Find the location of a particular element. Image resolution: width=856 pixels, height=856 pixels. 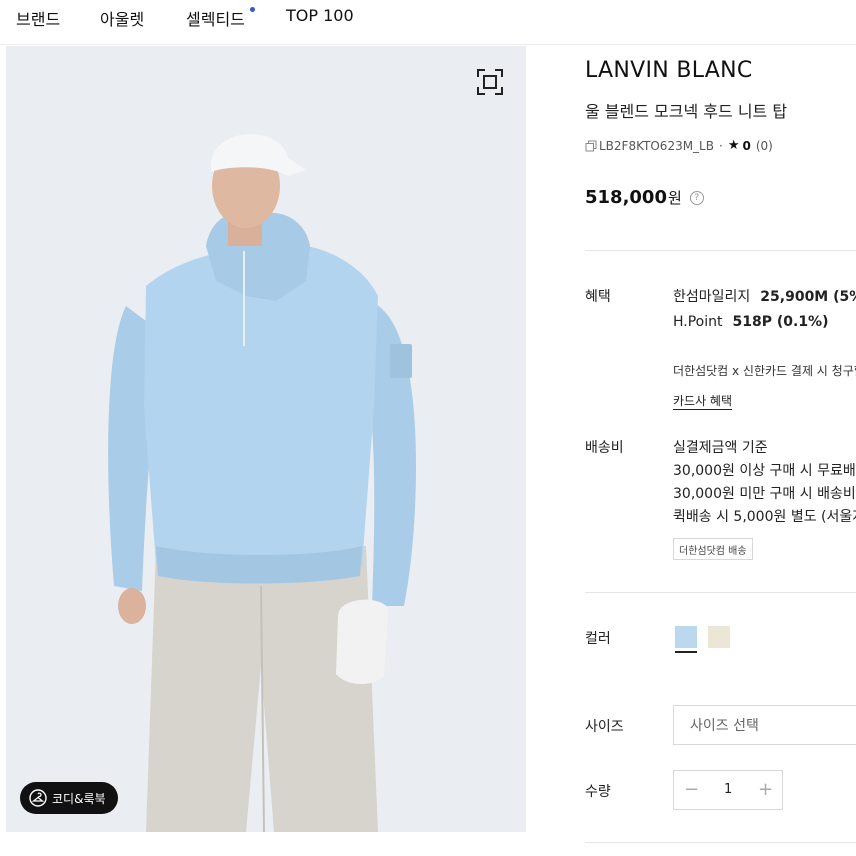

star-icon: ★ is located at coordinates (733, 145).